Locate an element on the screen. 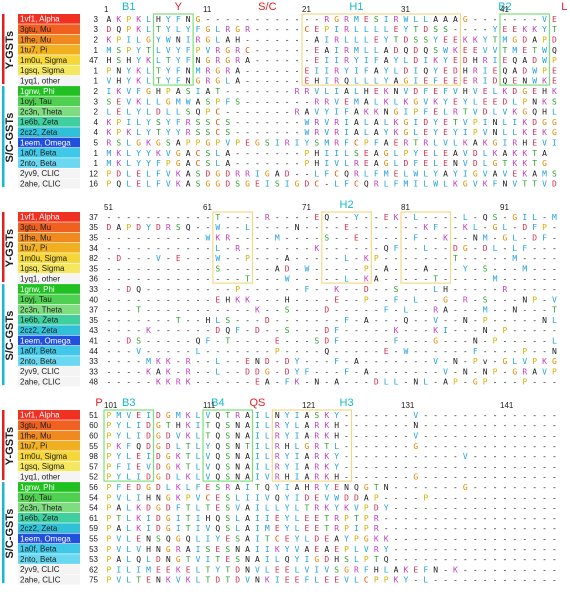 This screenshot has height=594, width=570. residue: F is located at coordinates (346, 143).